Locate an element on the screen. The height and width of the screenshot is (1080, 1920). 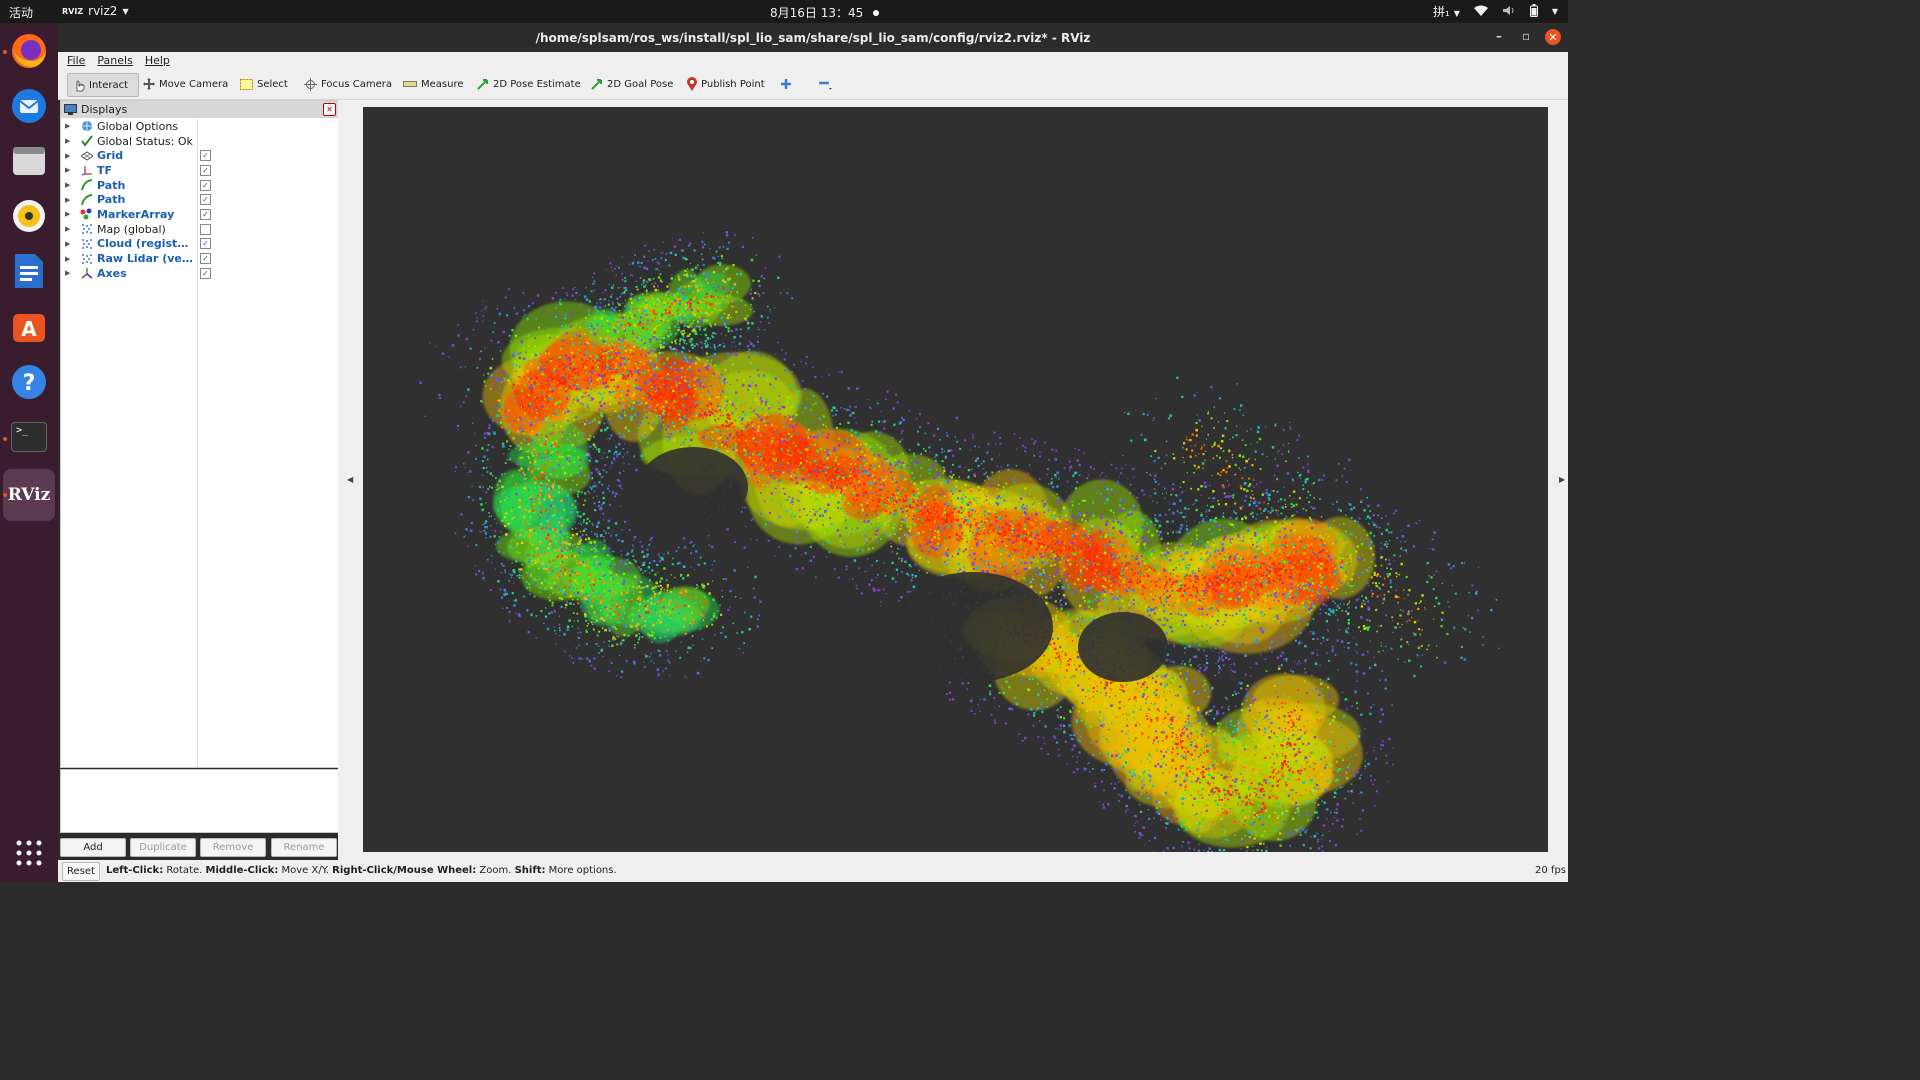
grid-icon is located at coordinates (86, 156).